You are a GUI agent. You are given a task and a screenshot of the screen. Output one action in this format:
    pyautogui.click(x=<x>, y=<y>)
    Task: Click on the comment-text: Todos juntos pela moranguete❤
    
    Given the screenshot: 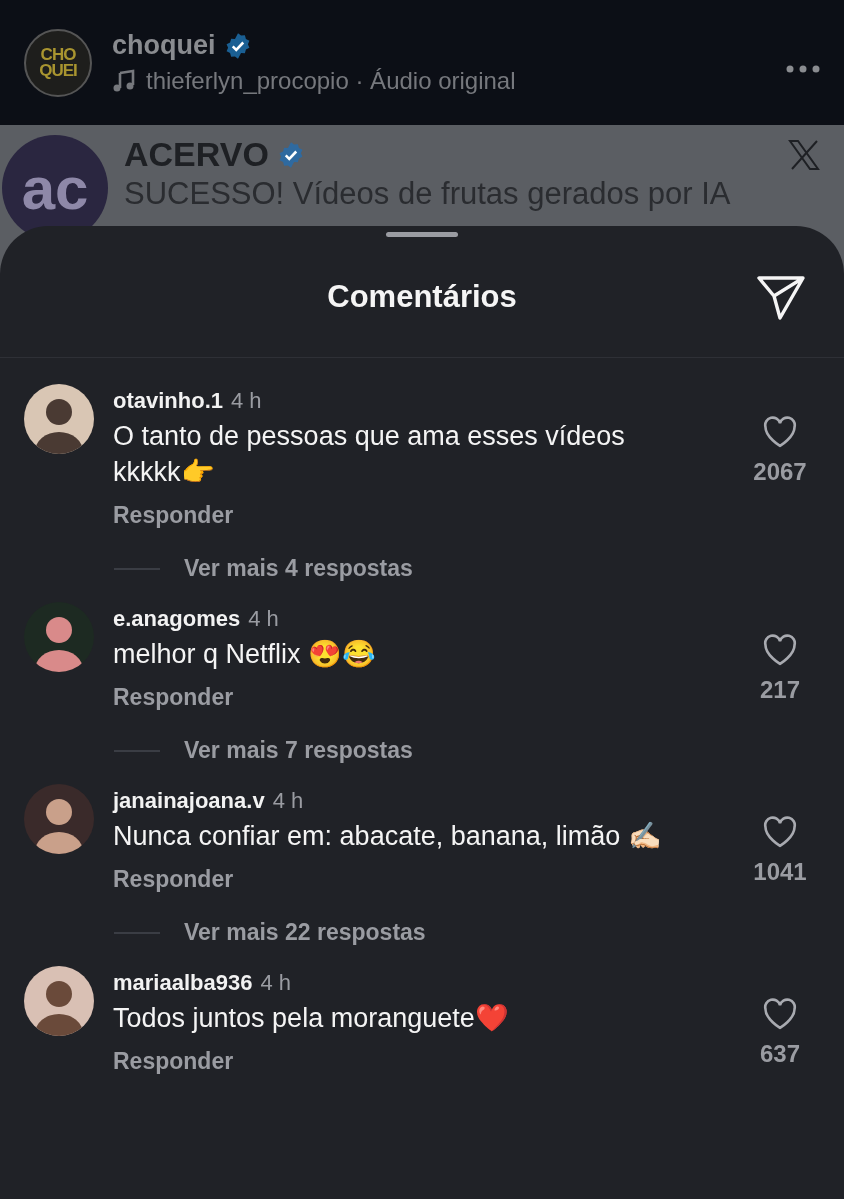 What is the action you would take?
    pyautogui.click(x=311, y=1018)
    